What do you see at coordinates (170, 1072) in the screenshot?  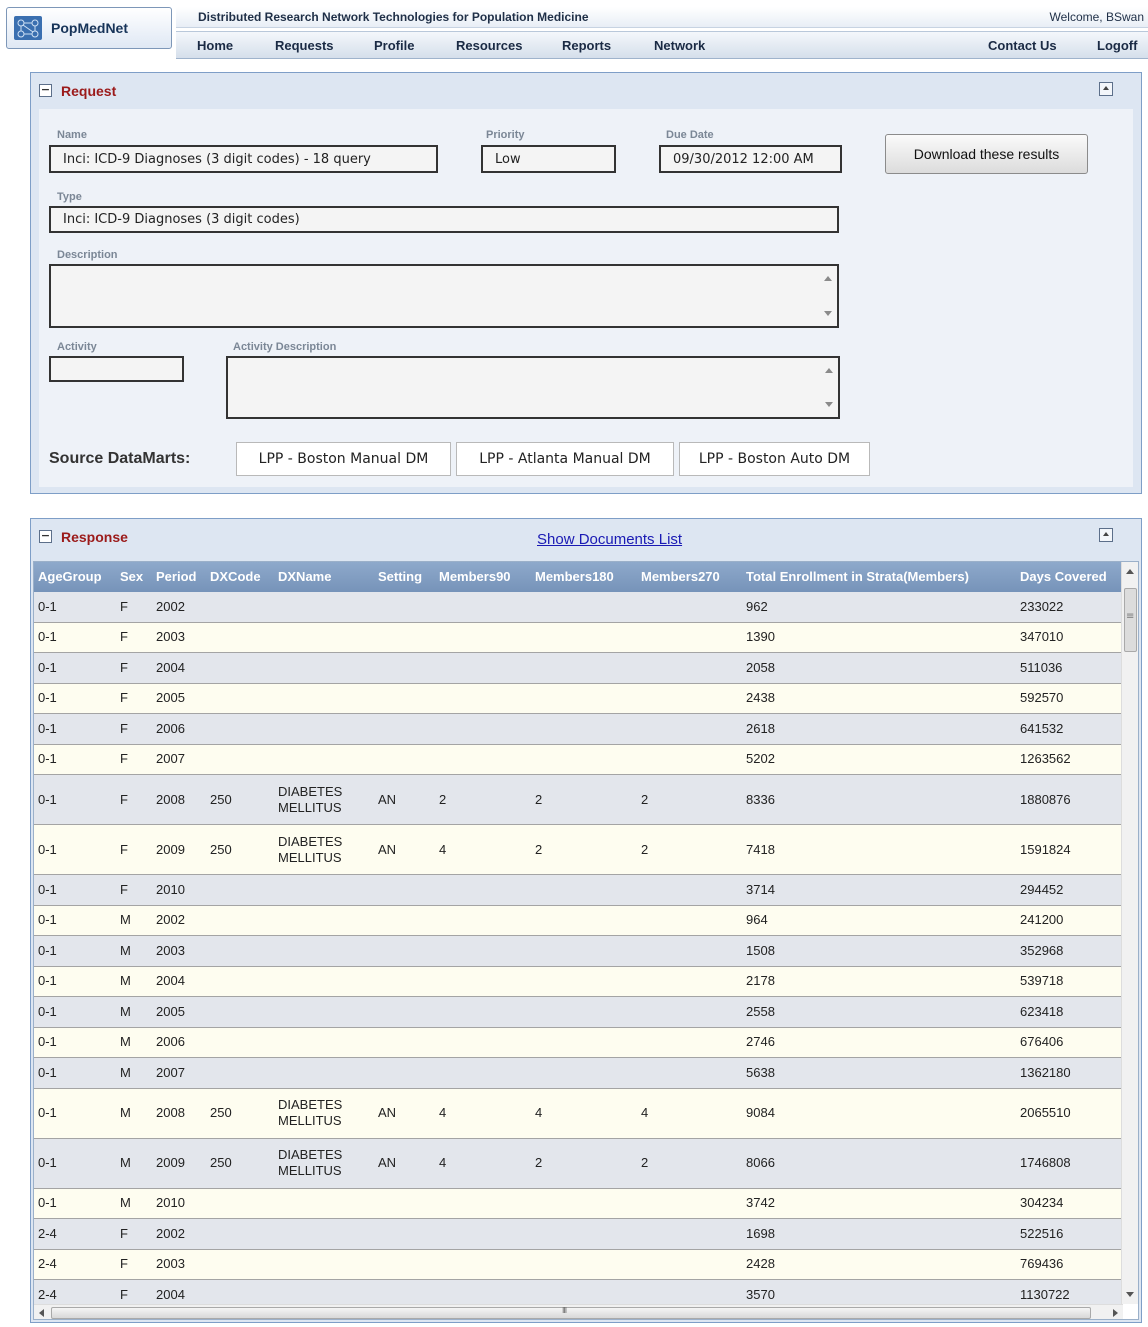 I see `cell-period: 2007` at bounding box center [170, 1072].